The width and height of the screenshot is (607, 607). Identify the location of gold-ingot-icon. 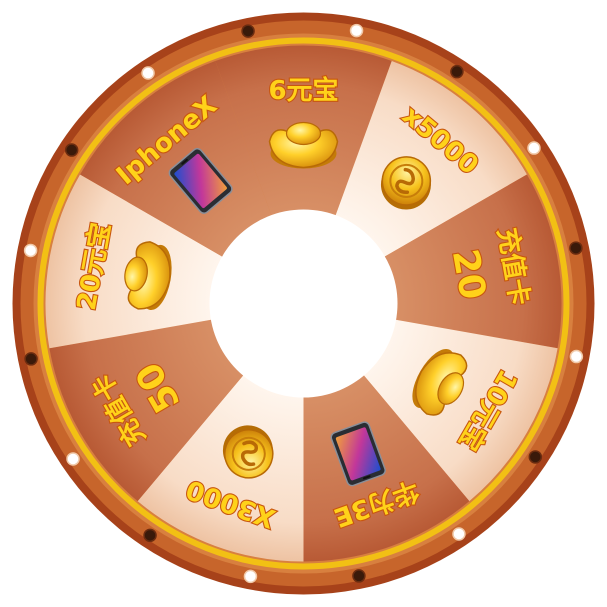
(303, 145).